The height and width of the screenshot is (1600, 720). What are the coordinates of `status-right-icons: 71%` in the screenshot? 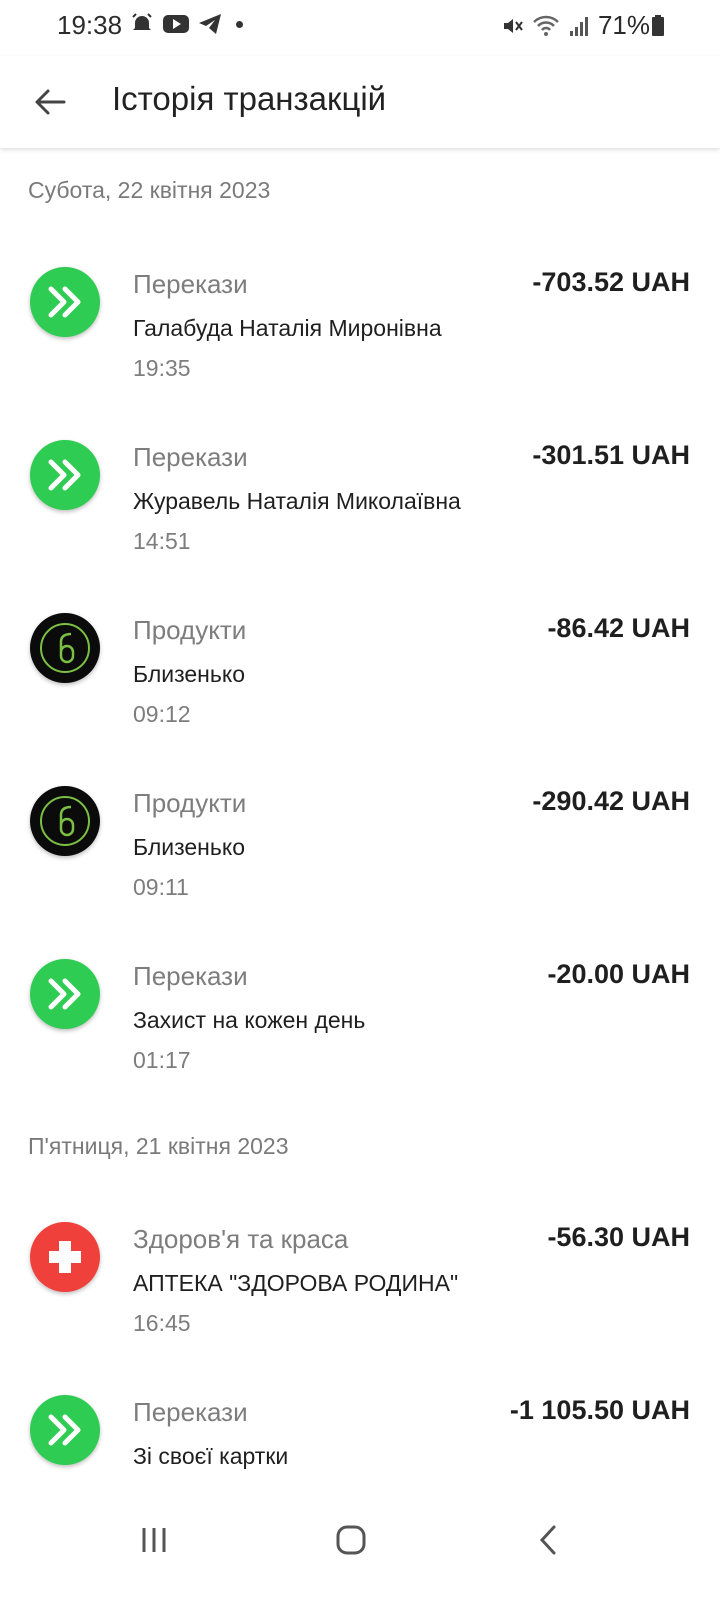 It's located at (575, 25).